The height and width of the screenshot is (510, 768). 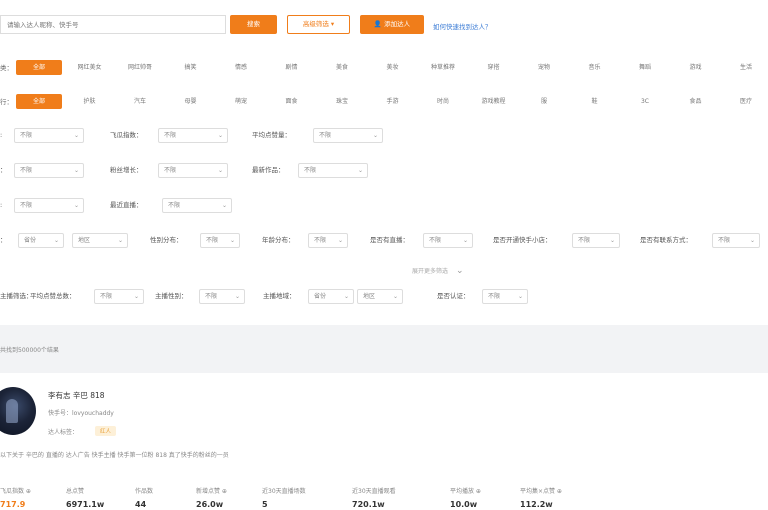 I want to click on stat-value: 26.0w, so click(x=210, y=504).